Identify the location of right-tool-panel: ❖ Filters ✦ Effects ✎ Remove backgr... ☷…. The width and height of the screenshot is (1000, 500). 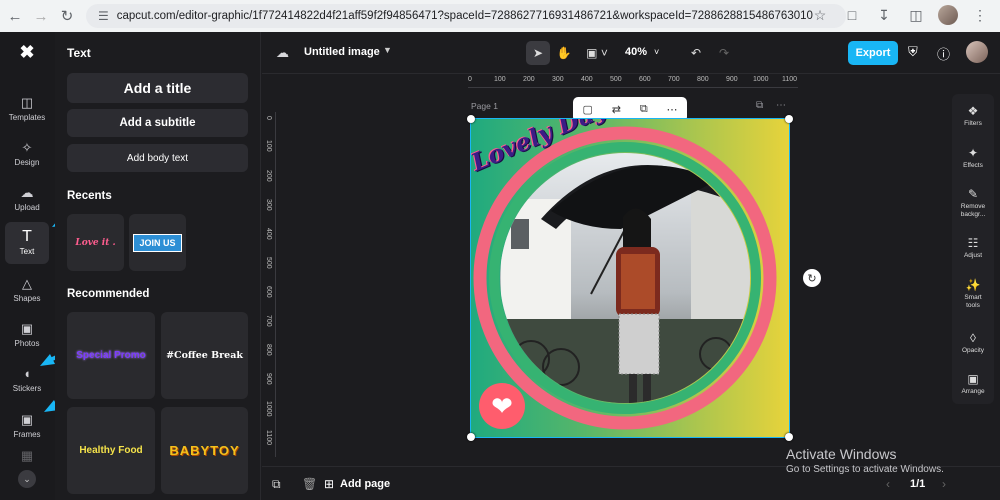
(973, 249).